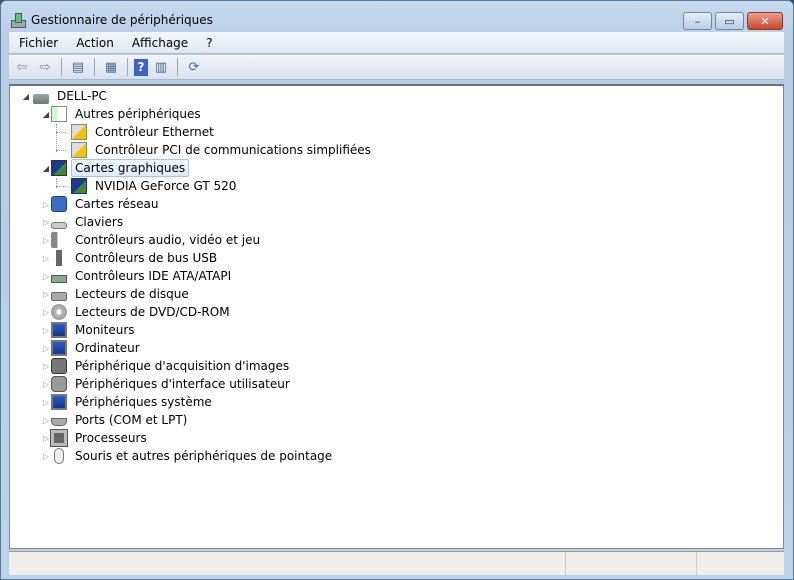 This screenshot has width=794, height=580. I want to click on tree-item-label: Lecteurs de DVD/CD-ROM, so click(152, 312).